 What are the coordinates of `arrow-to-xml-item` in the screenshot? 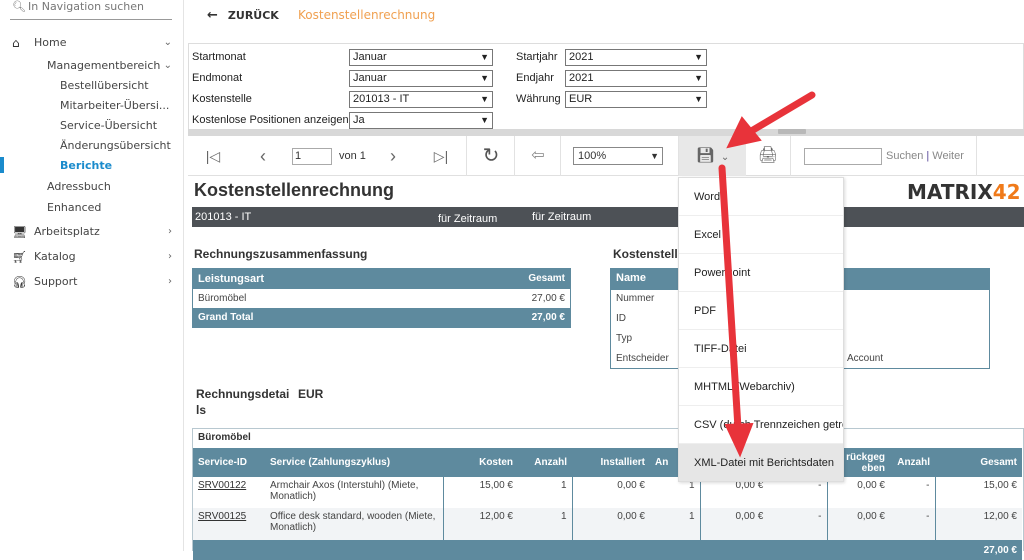 It's located at (730, 298).